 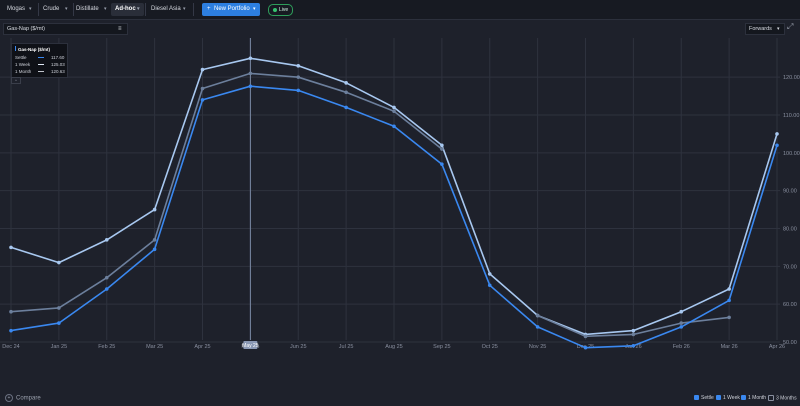 I want to click on legend-row-1-month: 1 Month 120.63, so click(x=40, y=71).